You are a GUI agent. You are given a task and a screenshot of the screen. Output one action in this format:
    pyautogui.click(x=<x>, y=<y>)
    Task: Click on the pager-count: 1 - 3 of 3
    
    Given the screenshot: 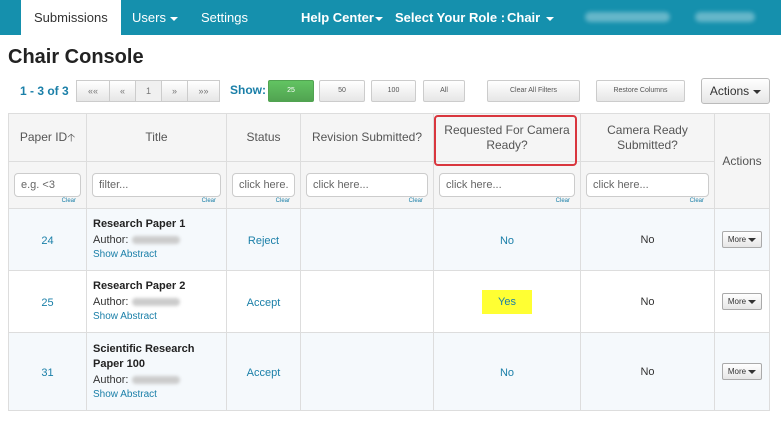 What is the action you would take?
    pyautogui.click(x=44, y=91)
    